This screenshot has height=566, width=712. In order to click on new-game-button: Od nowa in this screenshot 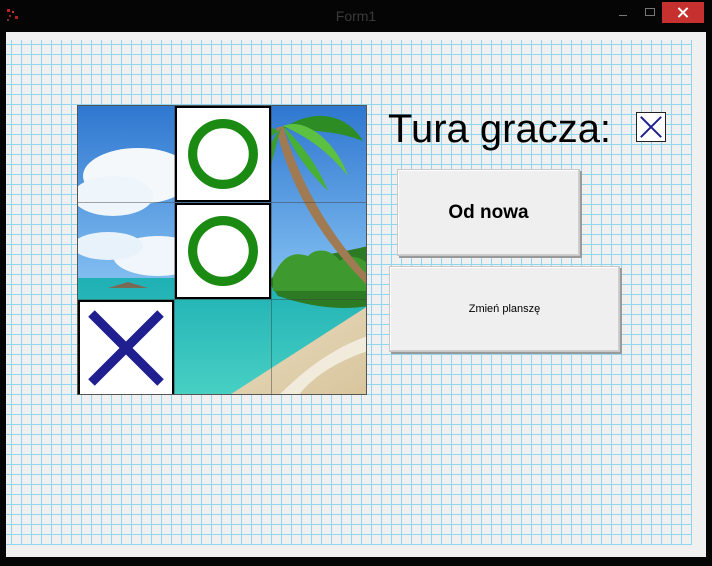, I will do `click(488, 212)`.